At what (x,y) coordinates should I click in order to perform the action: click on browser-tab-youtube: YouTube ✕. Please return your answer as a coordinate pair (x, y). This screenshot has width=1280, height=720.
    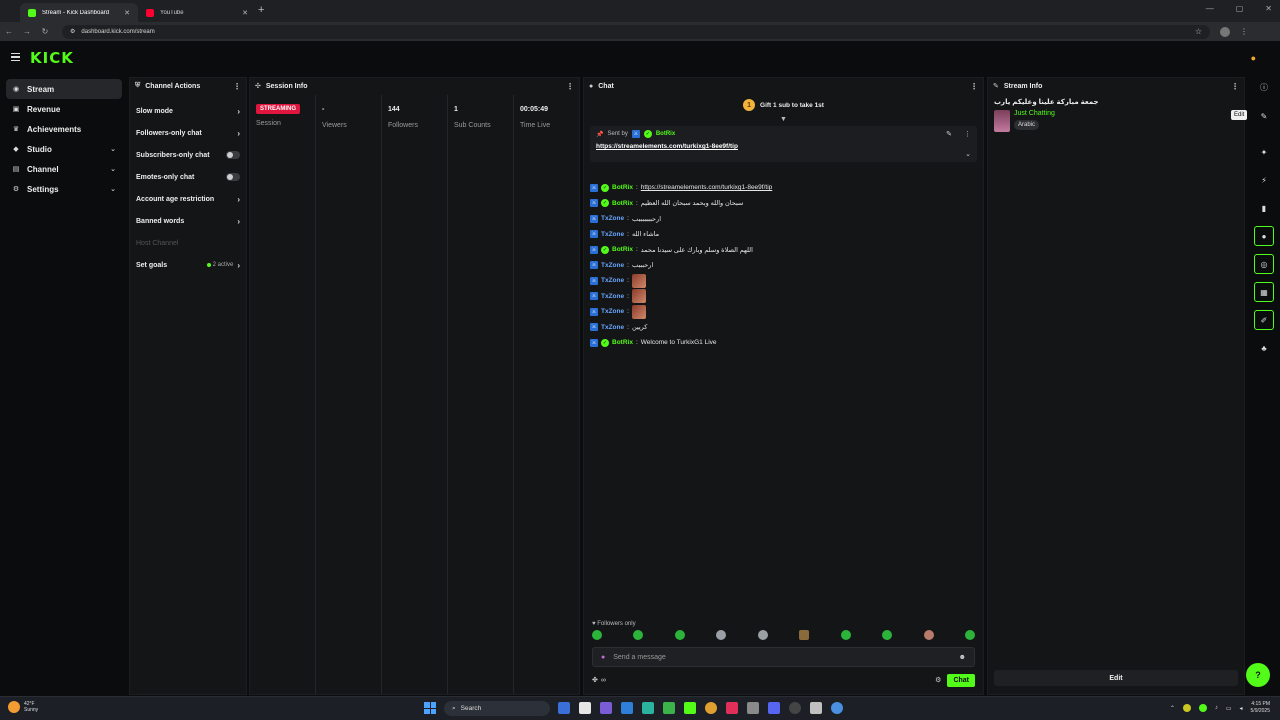
    Looking at the image, I should click on (197, 12).